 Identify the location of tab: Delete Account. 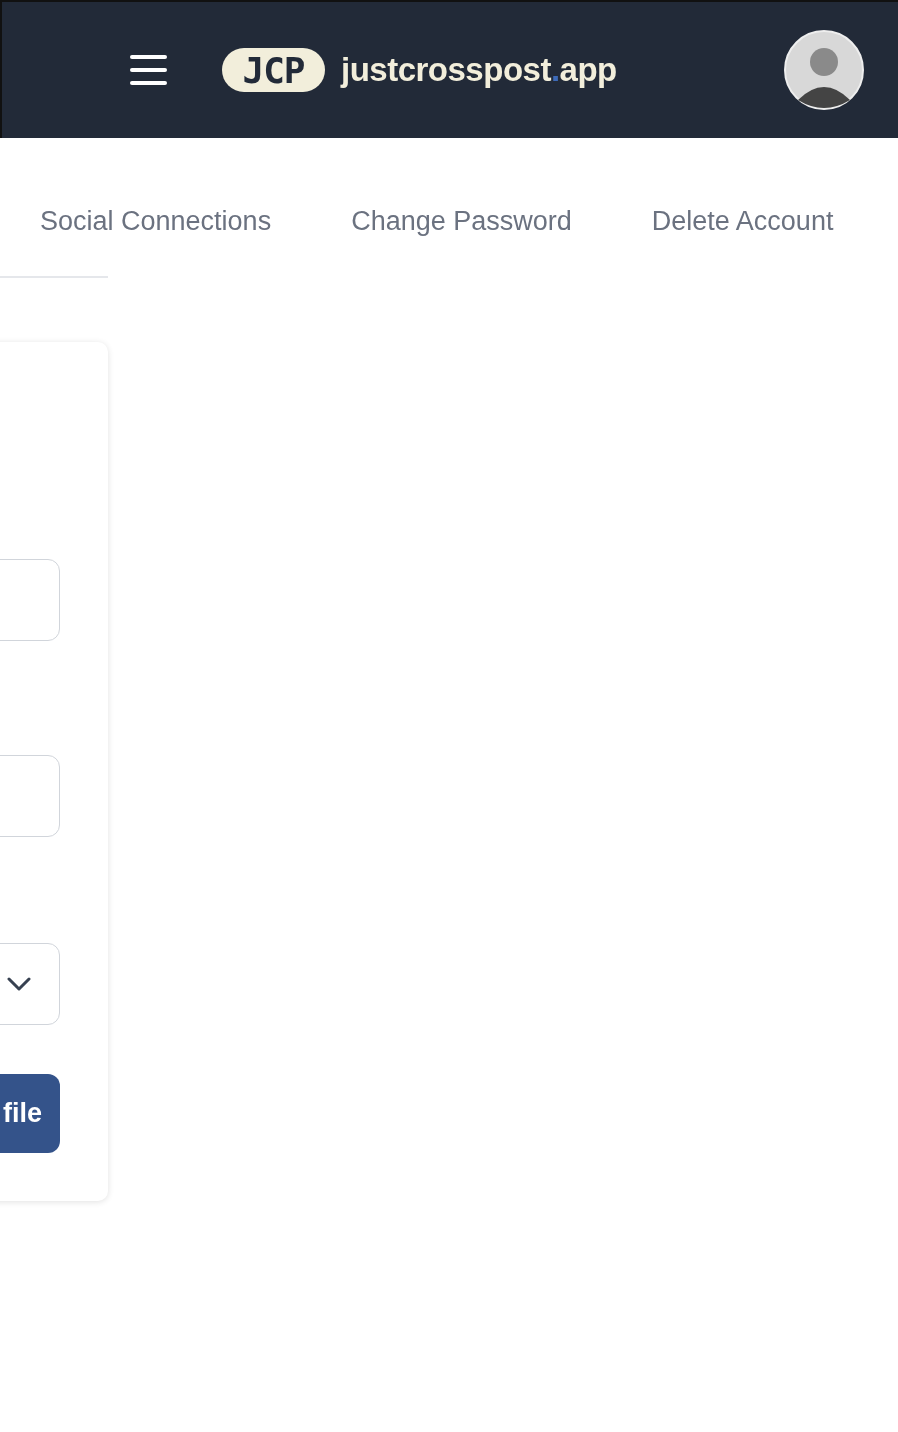
(742, 226).